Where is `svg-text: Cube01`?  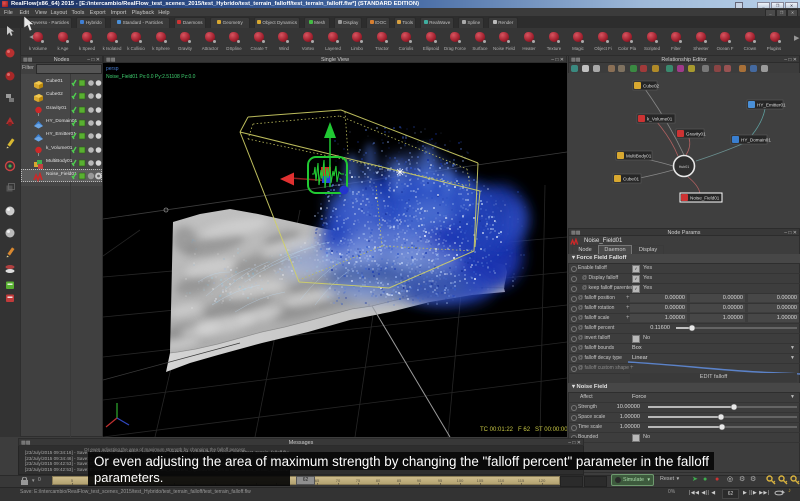
svg-text: Cube01 is located at coordinates (631, 179).